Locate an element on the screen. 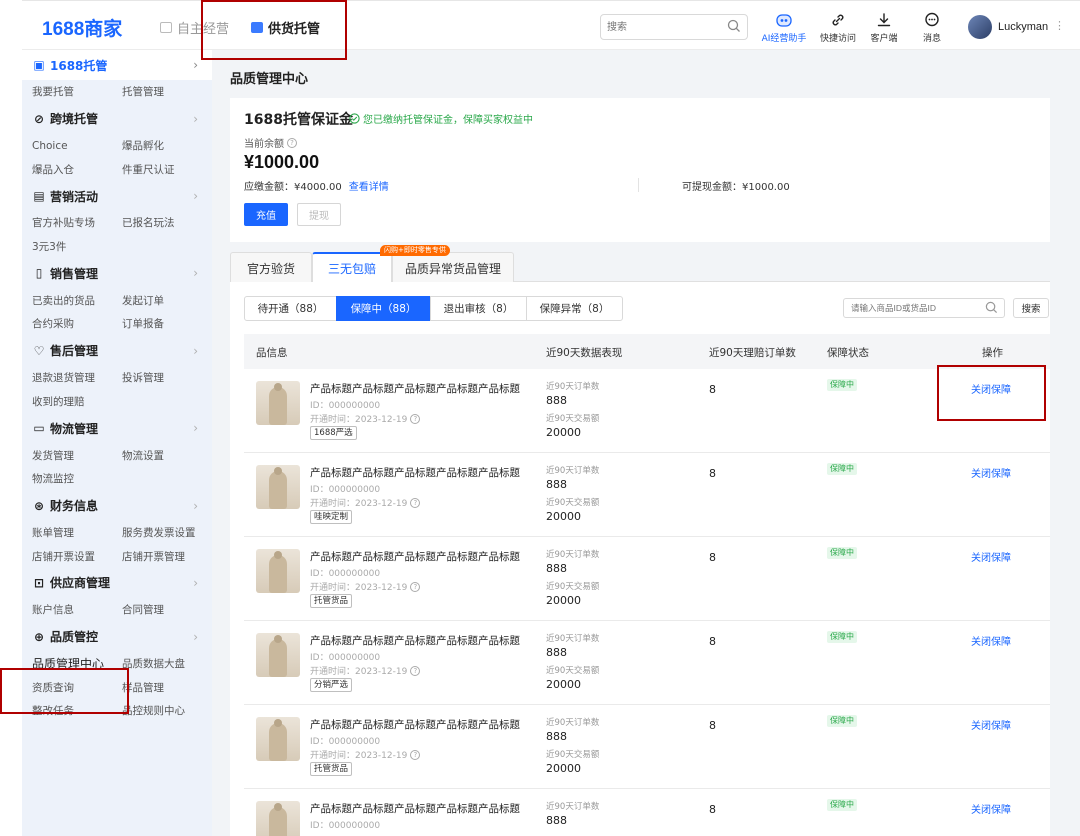 Image resolution: width=1080 pixels, height=836 pixels. sidebar-head-supplier: ⊡ 供应商管理 › is located at coordinates (117, 583).